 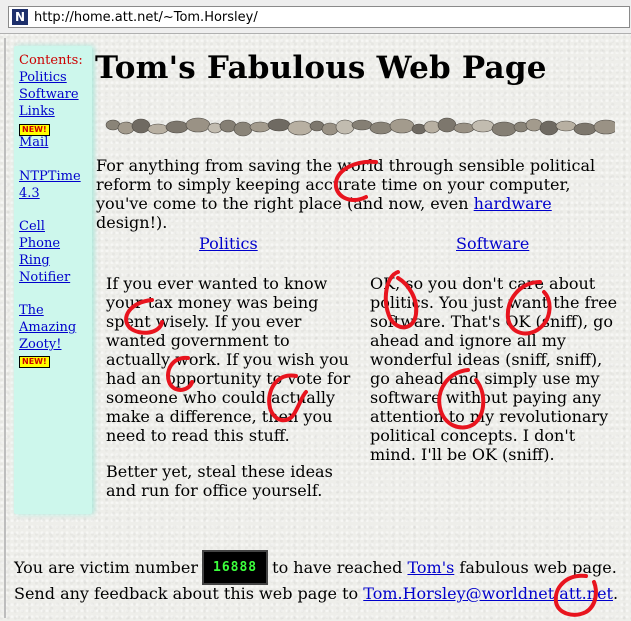 I want to click on sidebar-title: Contents:, so click(x=51, y=60).